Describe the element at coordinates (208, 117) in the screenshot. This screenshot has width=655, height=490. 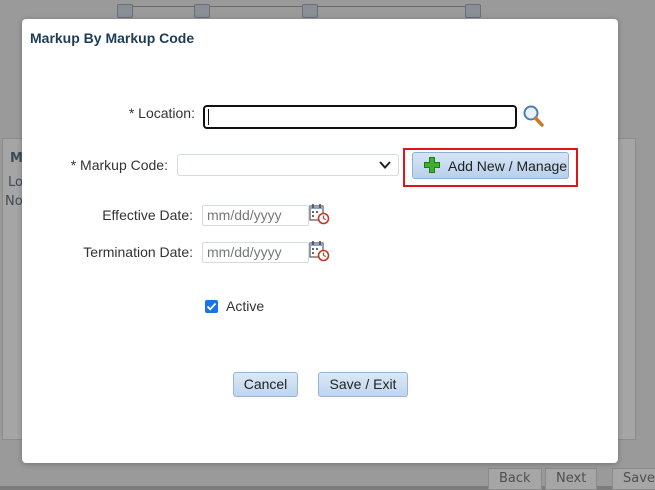
I see `text-cursor` at that location.